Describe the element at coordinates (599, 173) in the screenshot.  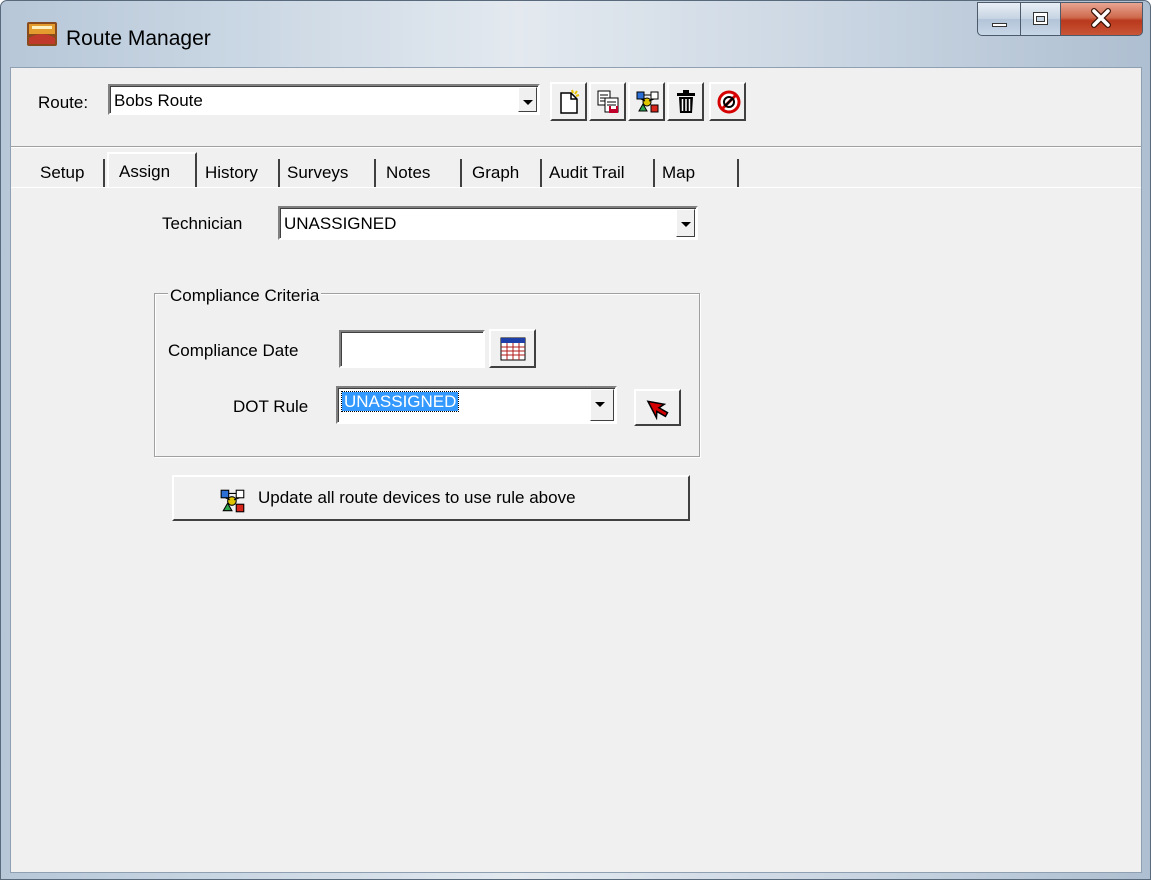
I see `tab-audit-trail: Audit Trail` at that location.